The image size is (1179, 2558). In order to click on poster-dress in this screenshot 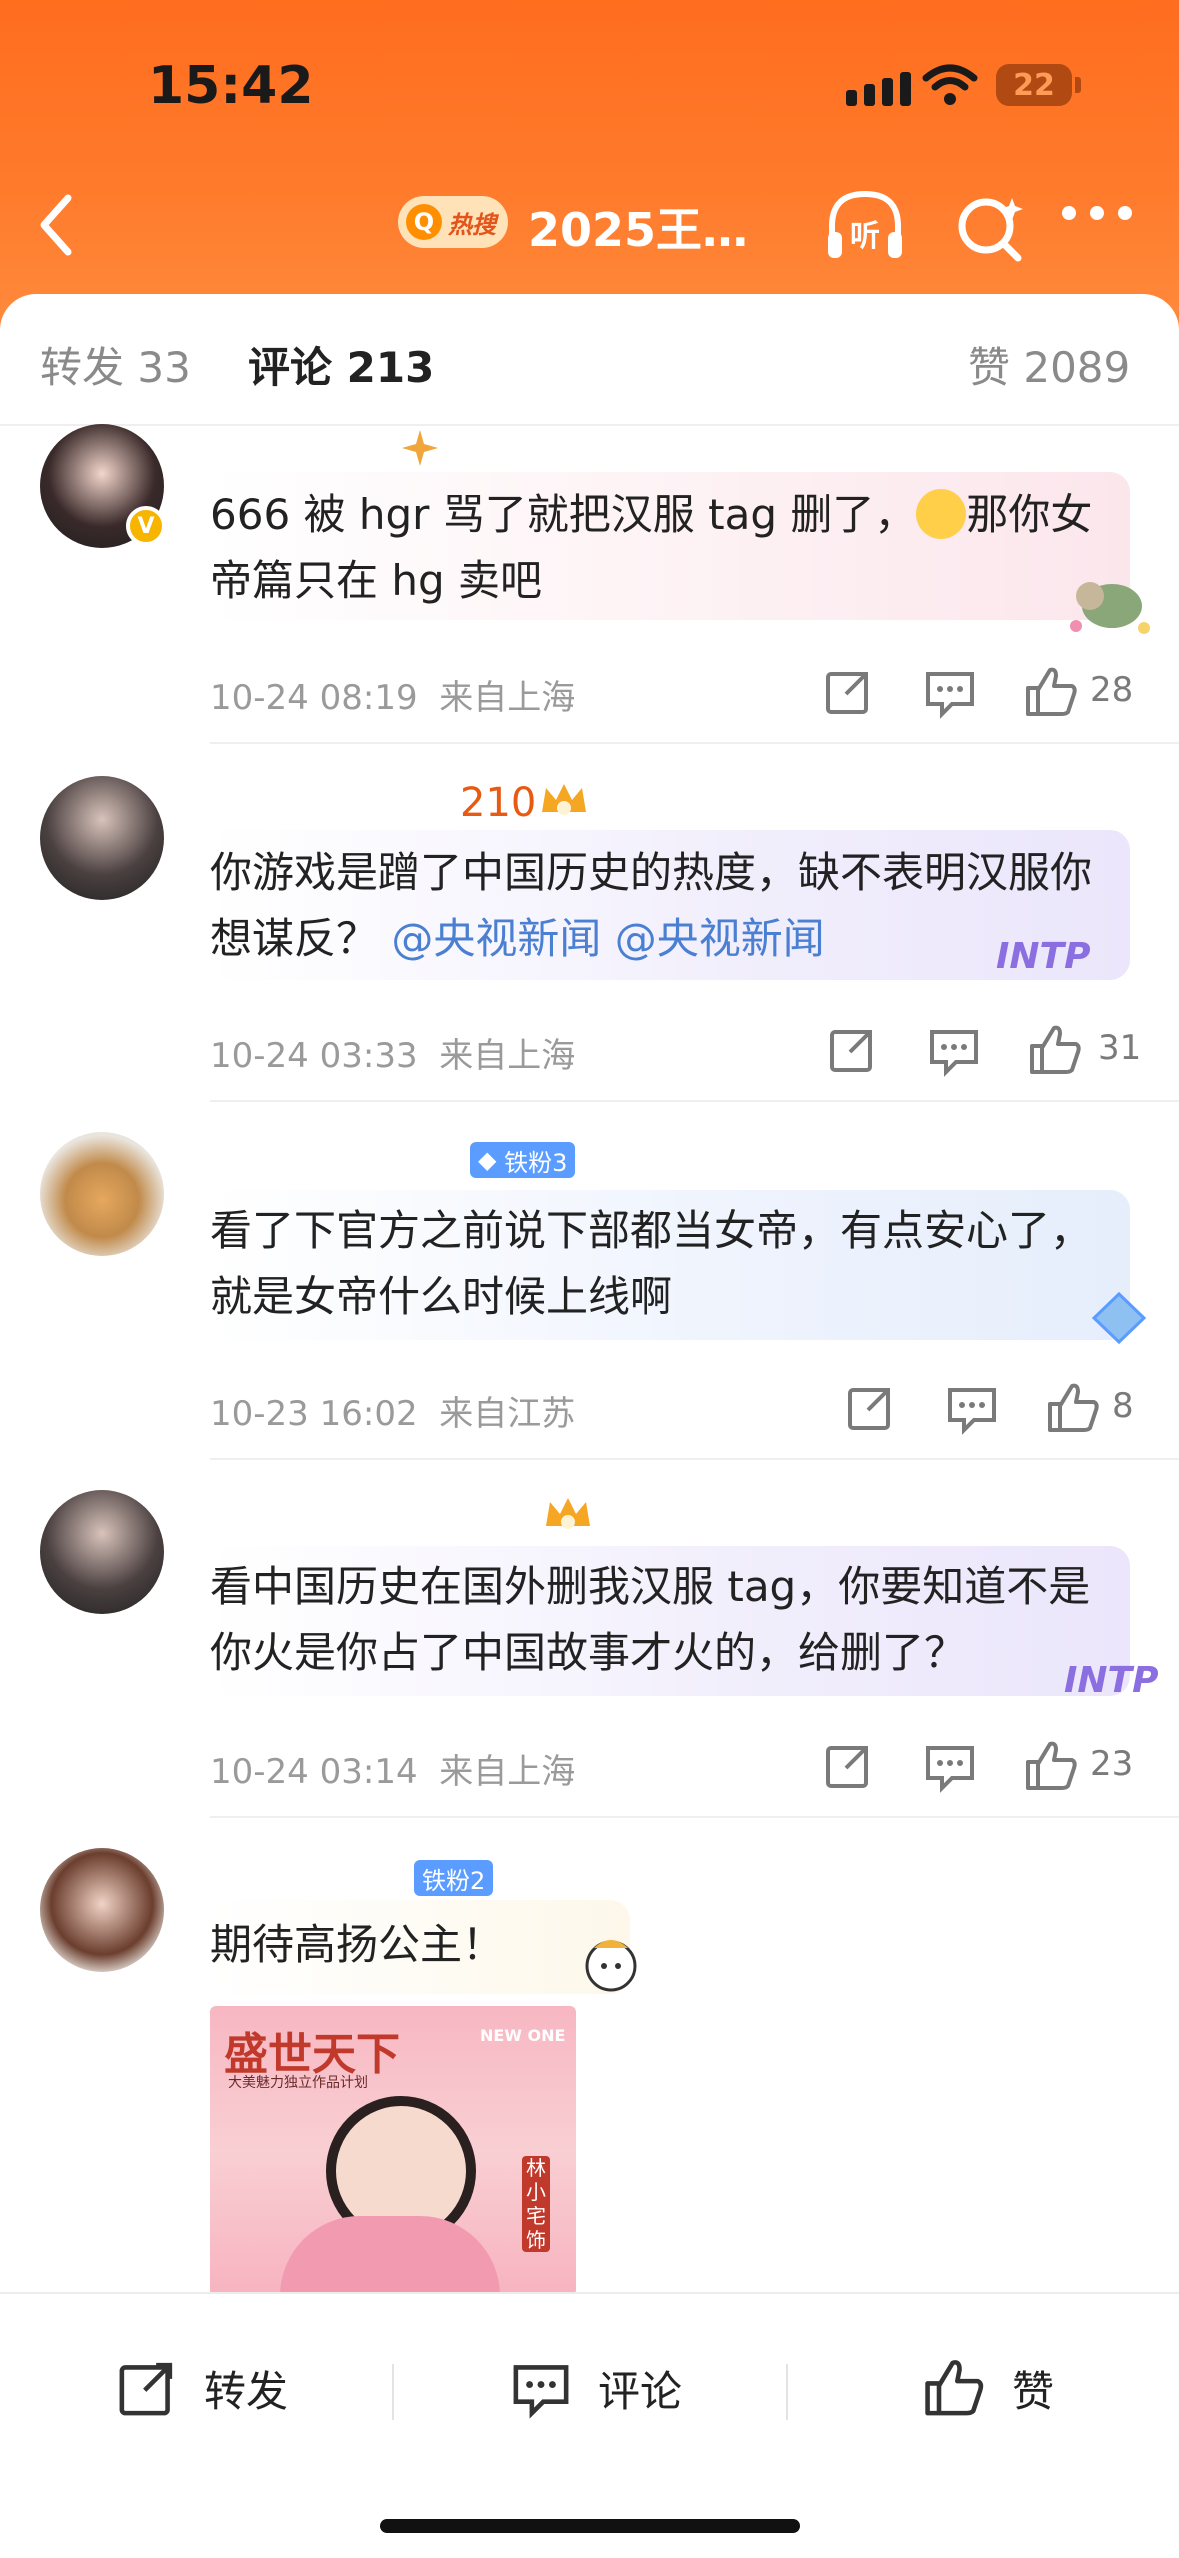, I will do `click(390, 2256)`.